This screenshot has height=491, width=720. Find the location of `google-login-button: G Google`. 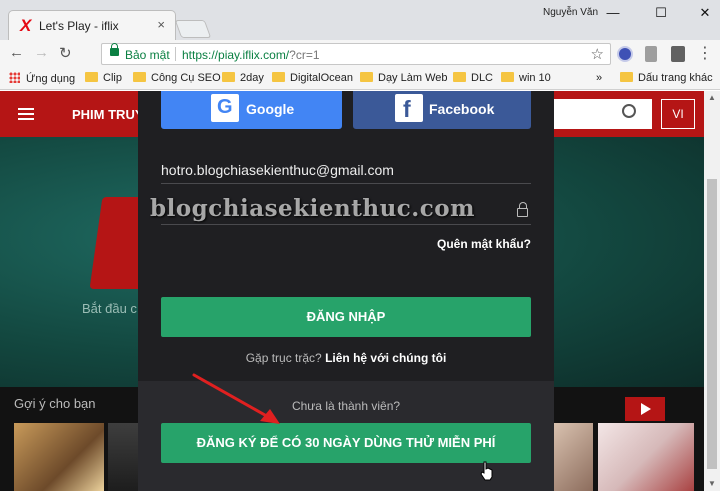

google-login-button: G Google is located at coordinates (251, 110).